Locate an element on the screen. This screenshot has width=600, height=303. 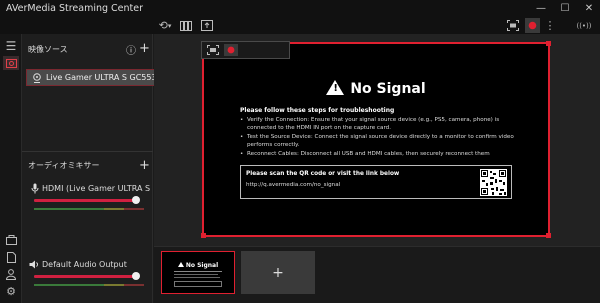
source-item: Live Gamer ULTRA S GC553Pro is located at coordinates (99, 77).